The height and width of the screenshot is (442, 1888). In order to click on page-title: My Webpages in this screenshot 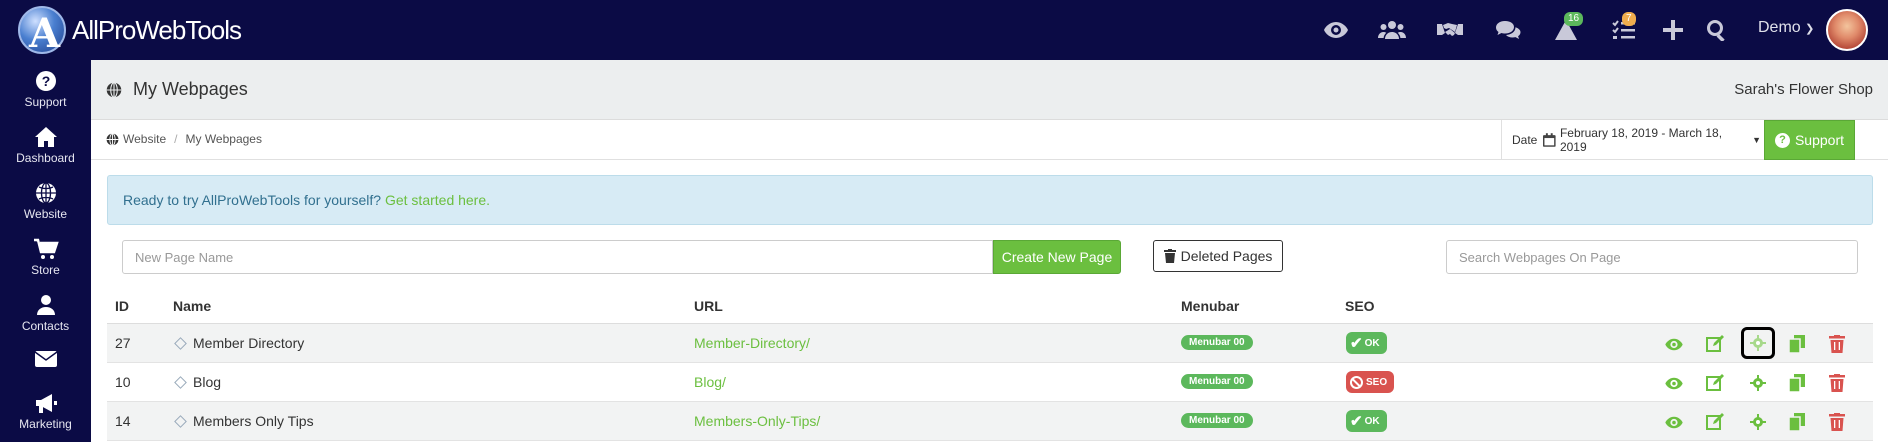, I will do `click(190, 89)`.